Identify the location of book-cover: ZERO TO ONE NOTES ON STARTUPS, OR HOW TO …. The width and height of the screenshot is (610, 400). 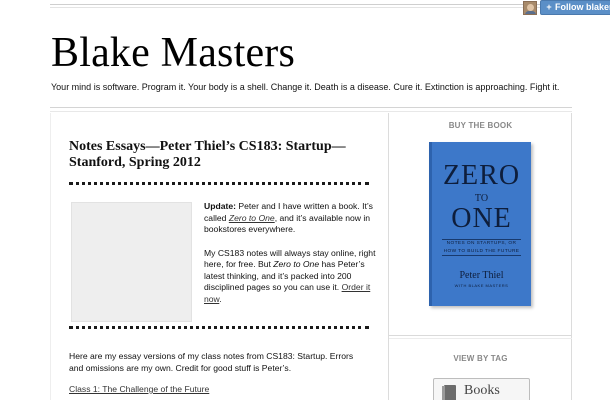
(480, 224).